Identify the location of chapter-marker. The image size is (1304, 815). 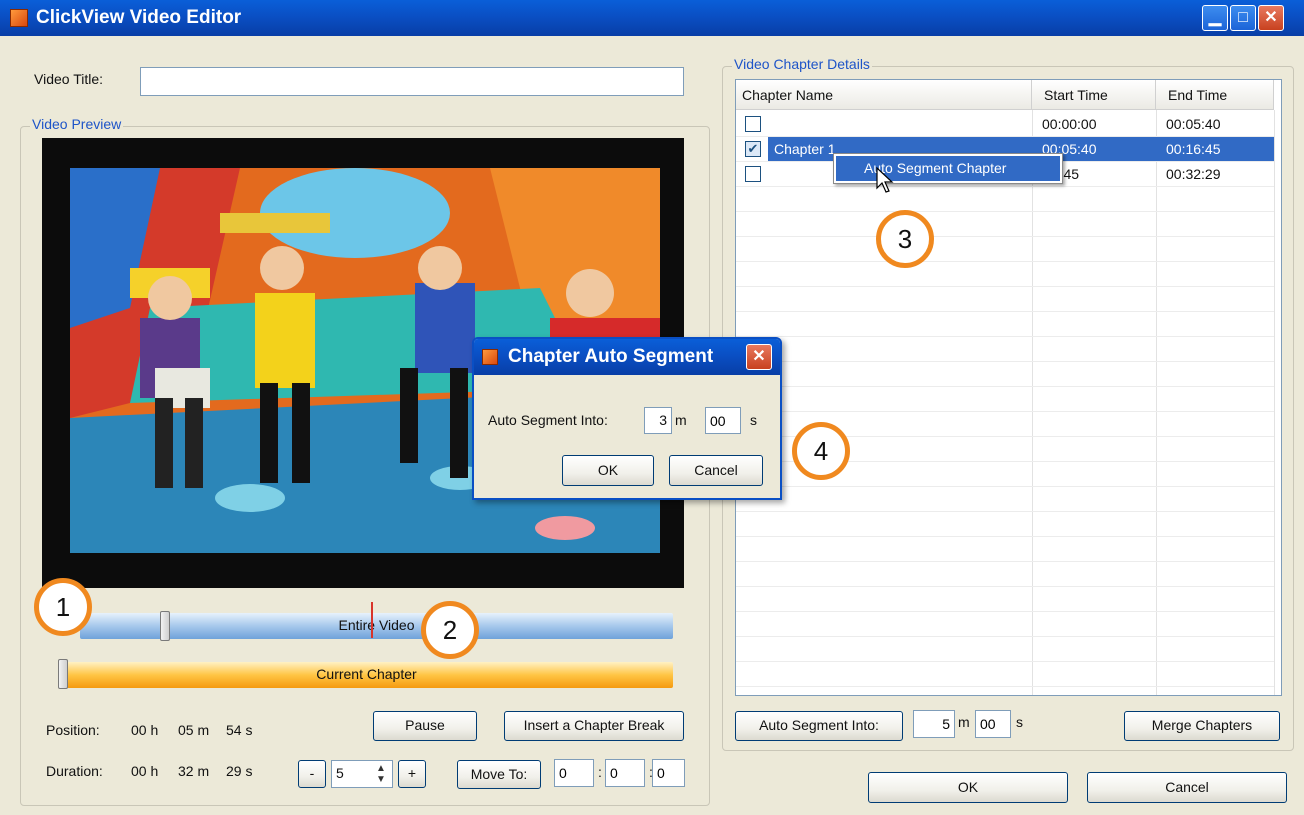
(372, 620).